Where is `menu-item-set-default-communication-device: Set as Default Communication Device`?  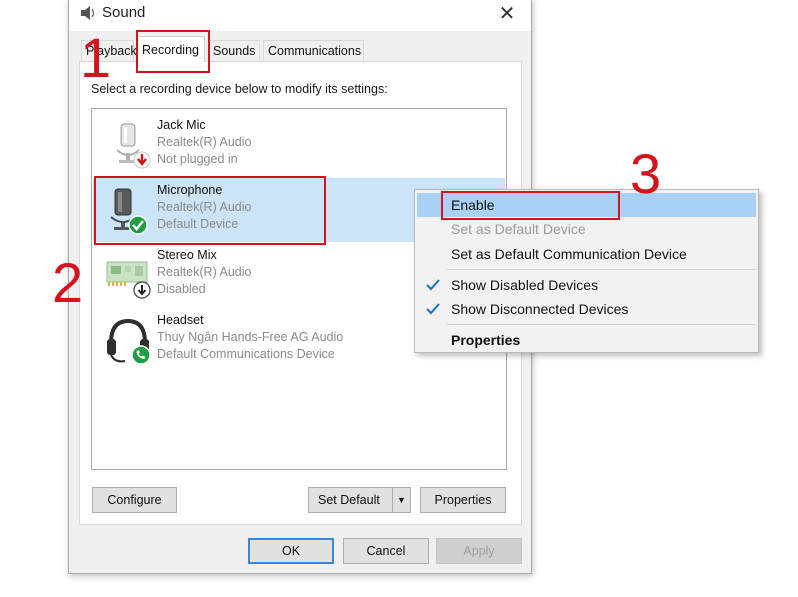 menu-item-set-default-communication-device: Set as Default Communication Device is located at coordinates (586, 254).